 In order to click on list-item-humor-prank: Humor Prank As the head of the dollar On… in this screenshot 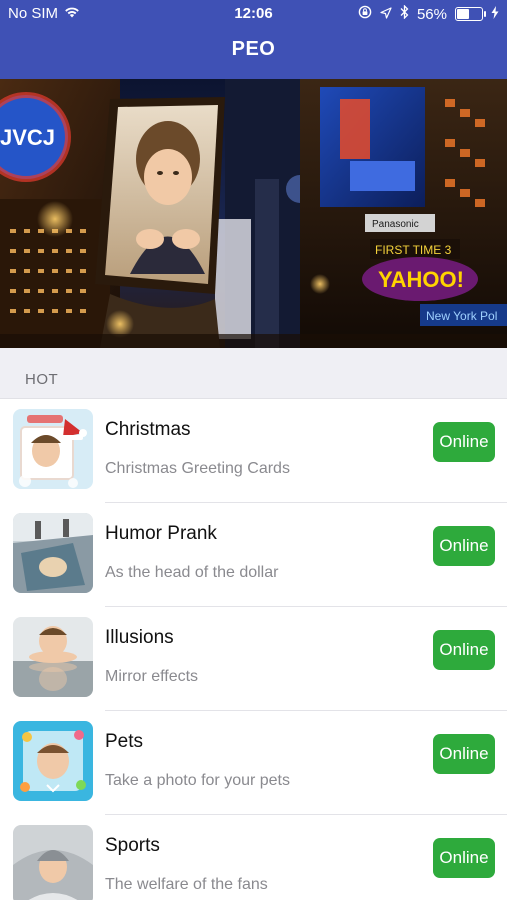, I will do `click(253, 555)`.